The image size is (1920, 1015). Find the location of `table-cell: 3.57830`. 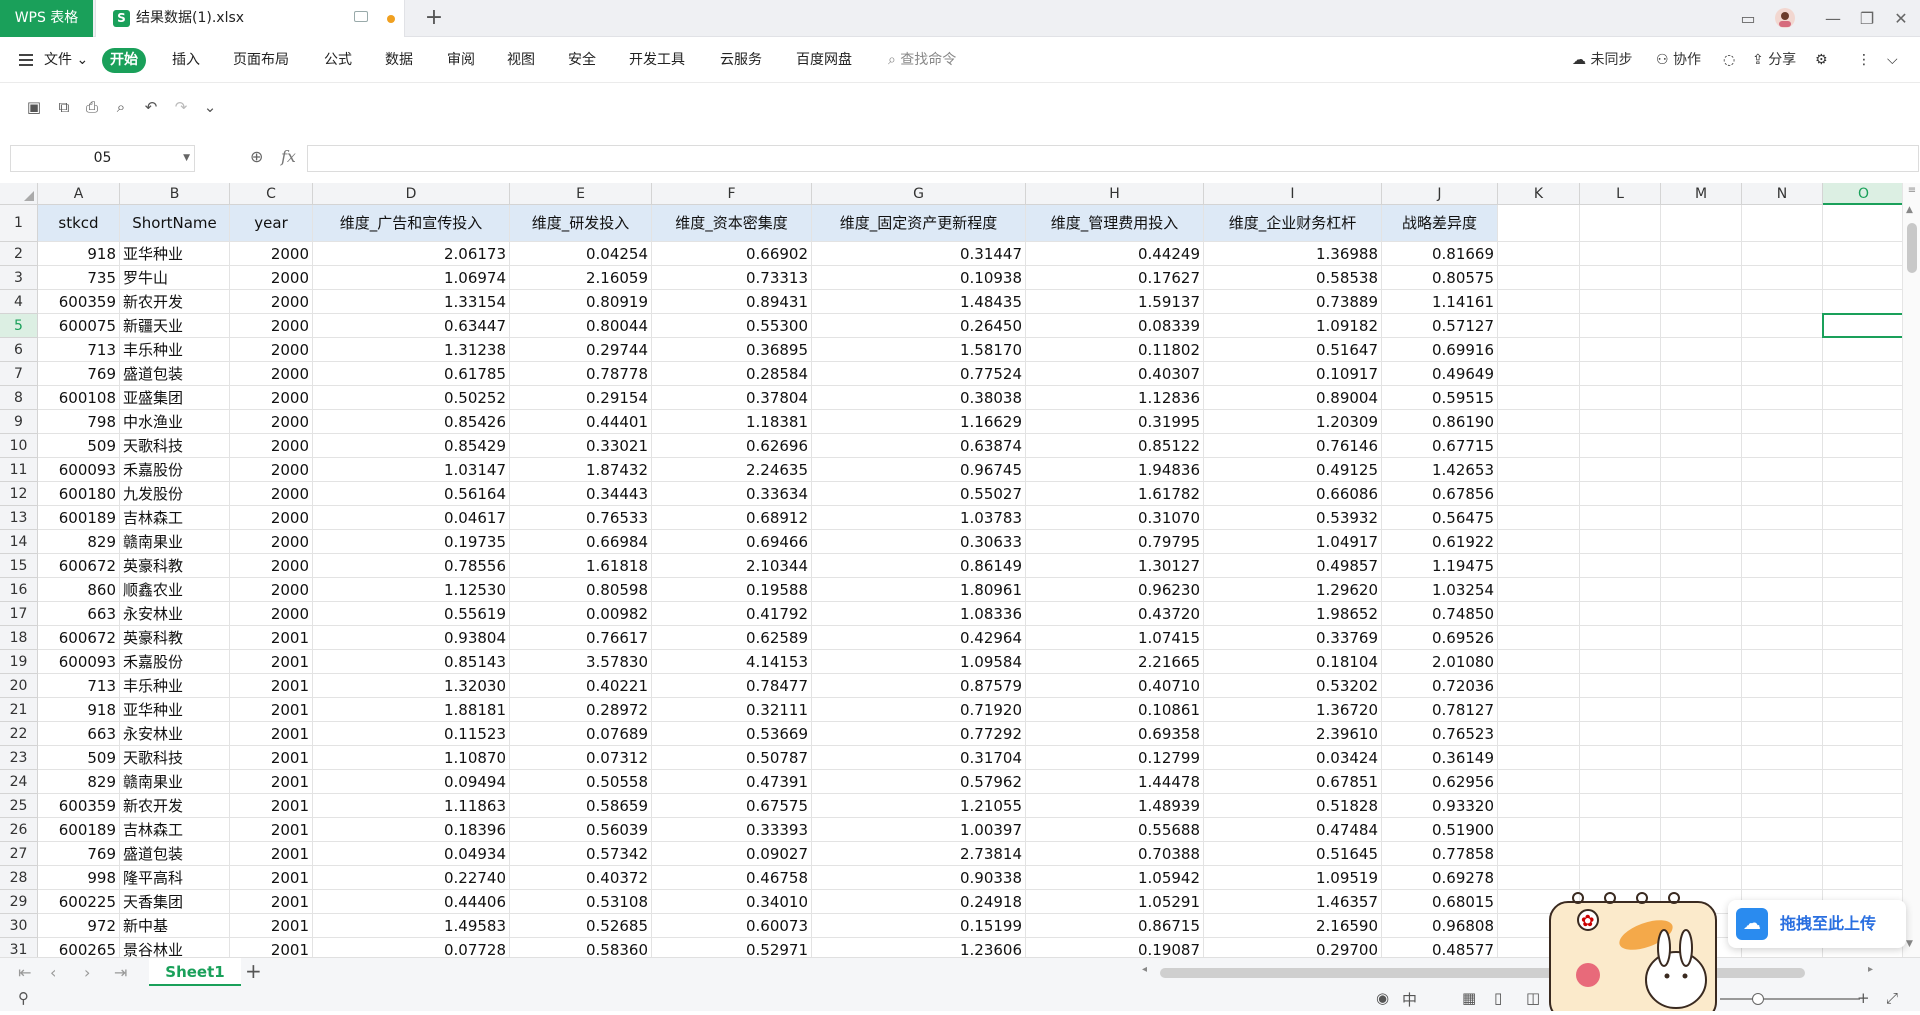

table-cell: 3.57830 is located at coordinates (581, 662).